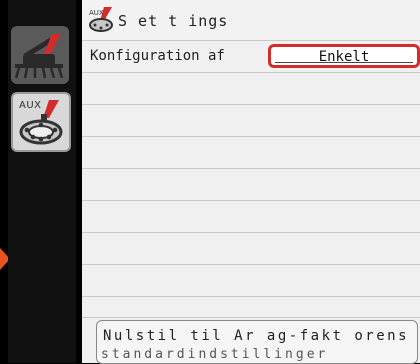 This screenshot has height=364, width=420. What do you see at coordinates (344, 56) in the screenshot?
I see `configuration-value-field: Enkelt` at bounding box center [344, 56].